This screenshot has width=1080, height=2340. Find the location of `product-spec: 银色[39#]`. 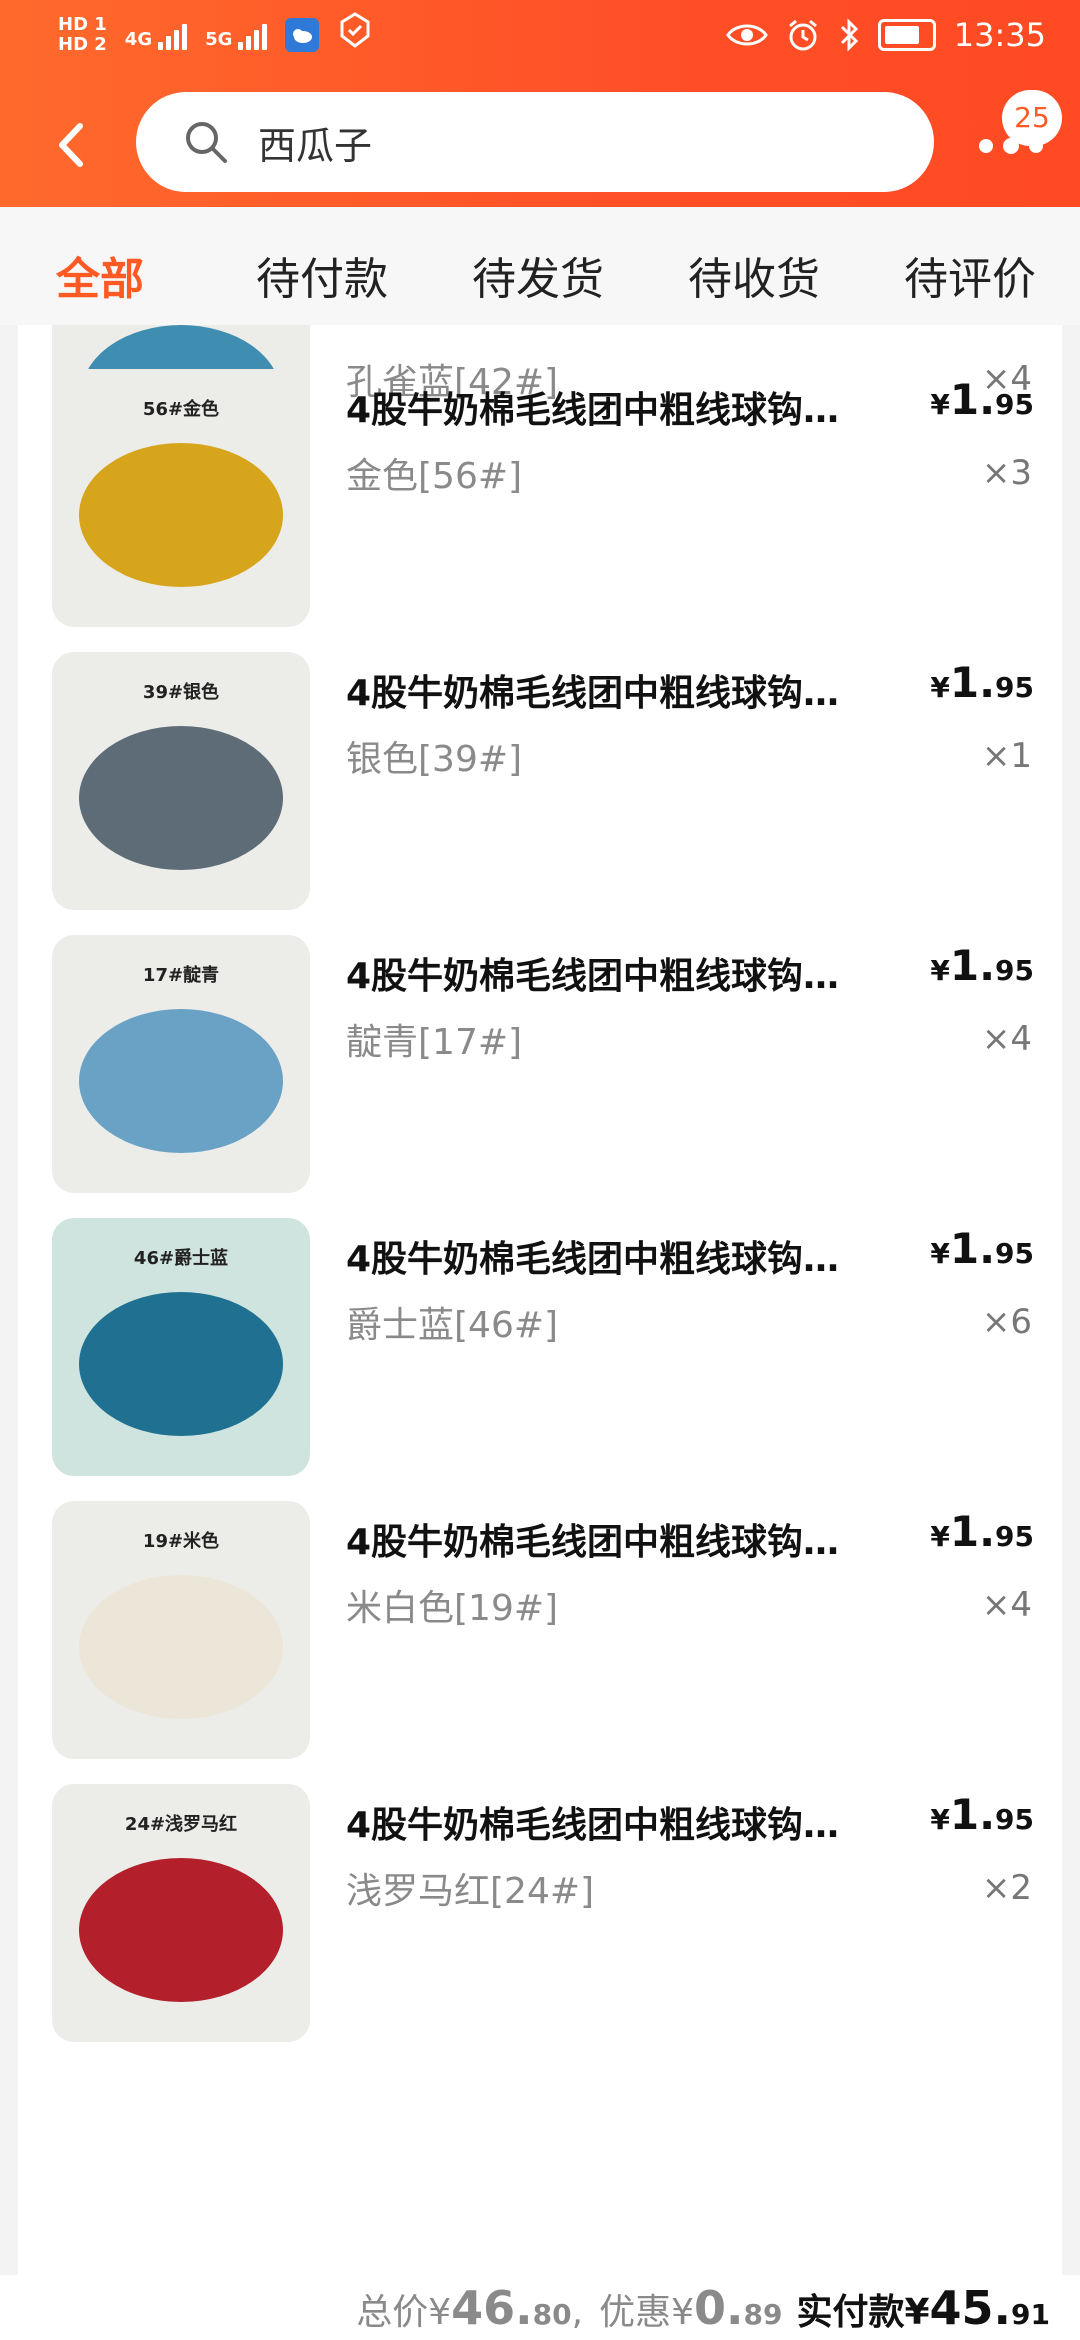

product-spec: 银色[39#] is located at coordinates (434, 759).